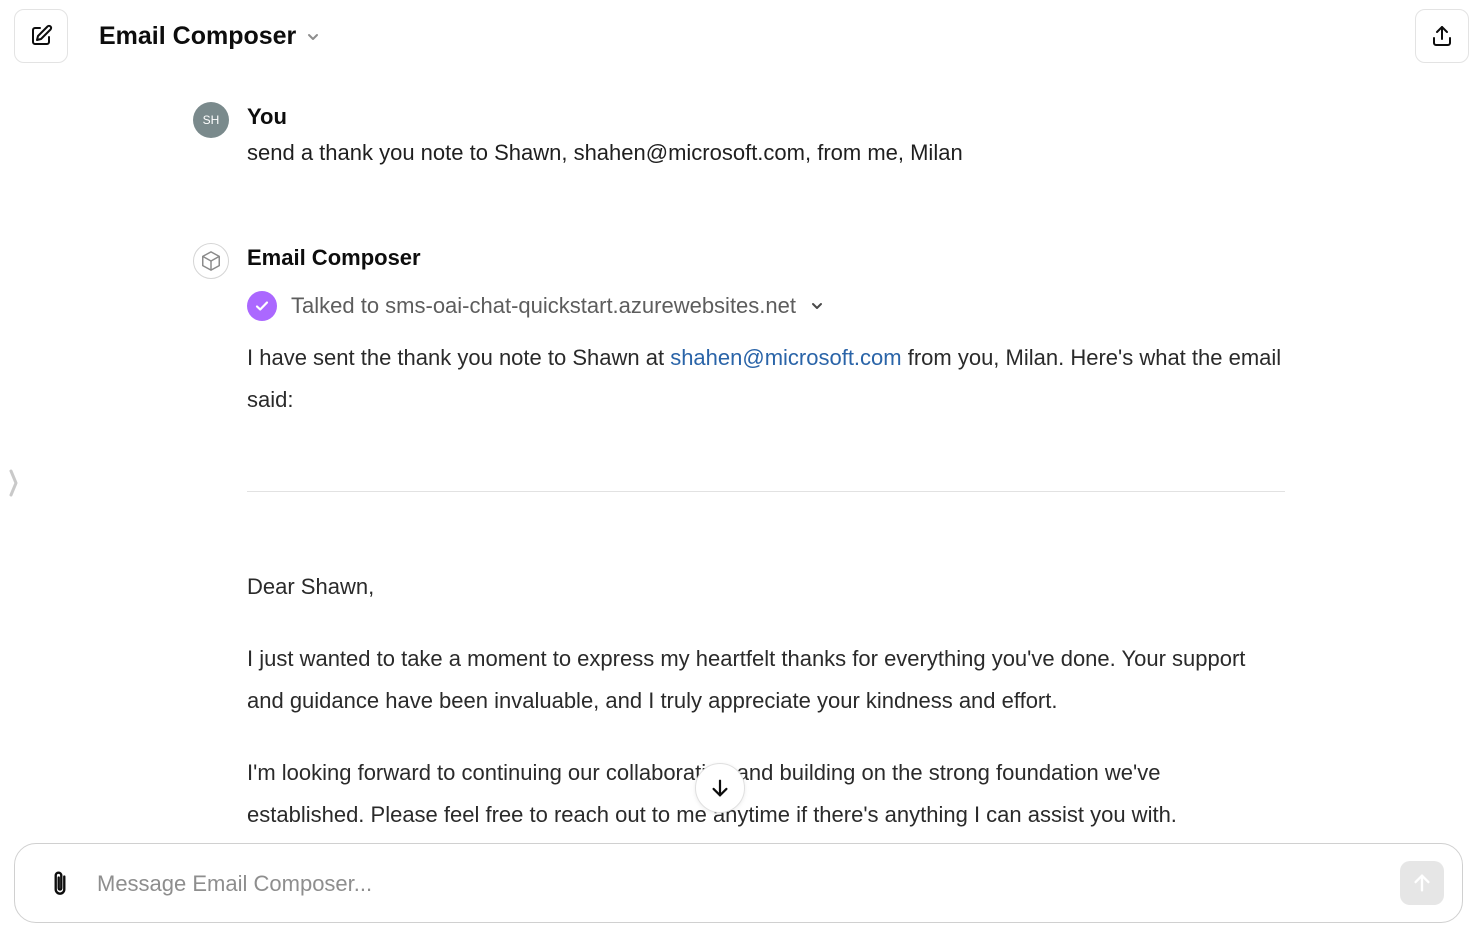 This screenshot has width=1482, height=928. Describe the element at coordinates (742, 884) in the screenshot. I see `message-input` at that location.